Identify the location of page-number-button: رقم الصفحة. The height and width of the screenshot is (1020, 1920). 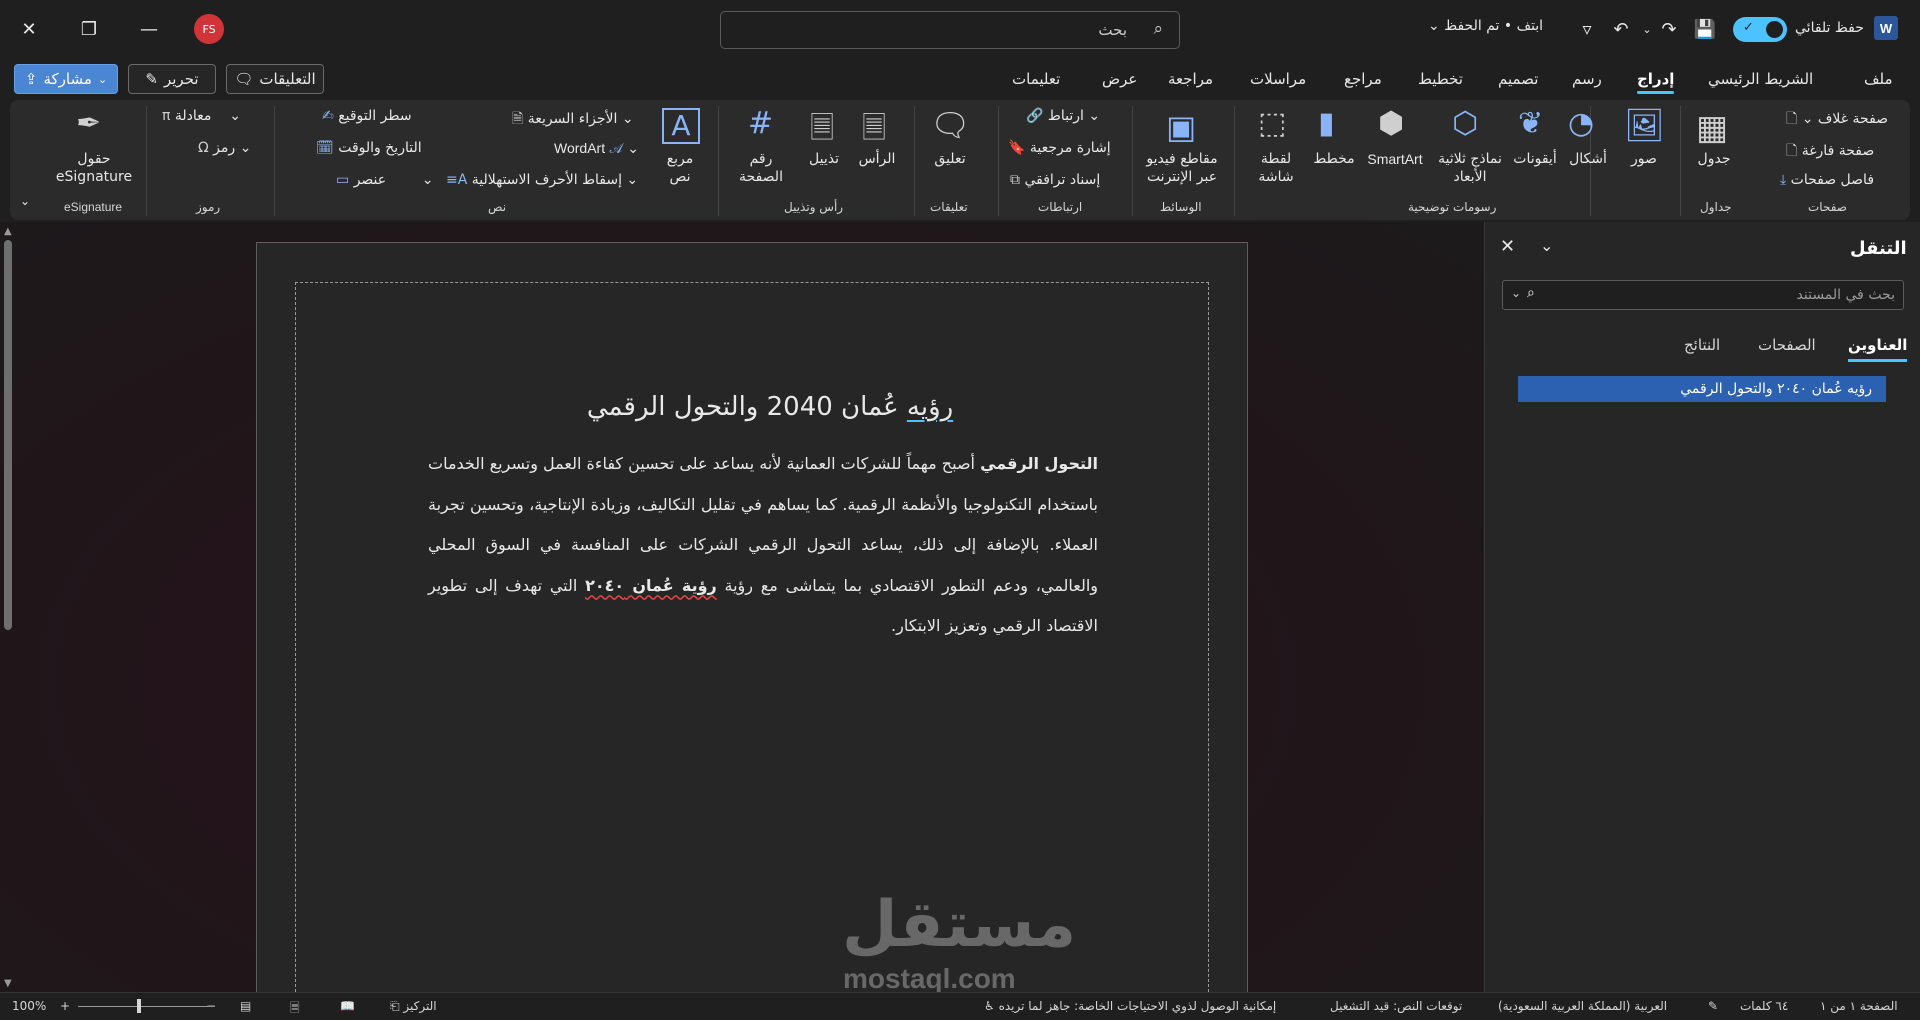
(761, 168).